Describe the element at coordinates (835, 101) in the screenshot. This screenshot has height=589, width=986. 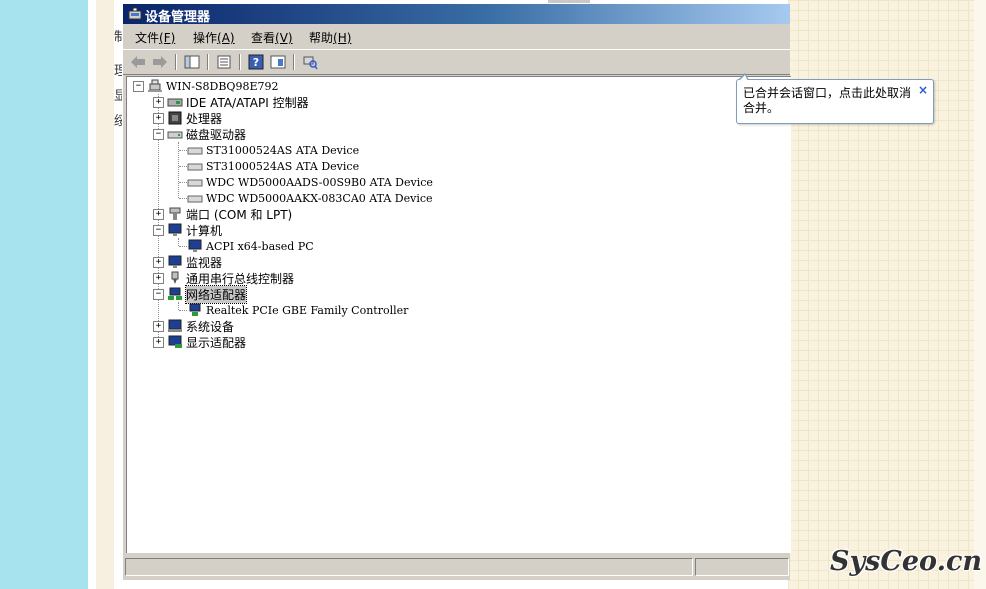
I see `notification-balloon: 已合并会话窗口，点击此处取消合并。 ×` at that location.